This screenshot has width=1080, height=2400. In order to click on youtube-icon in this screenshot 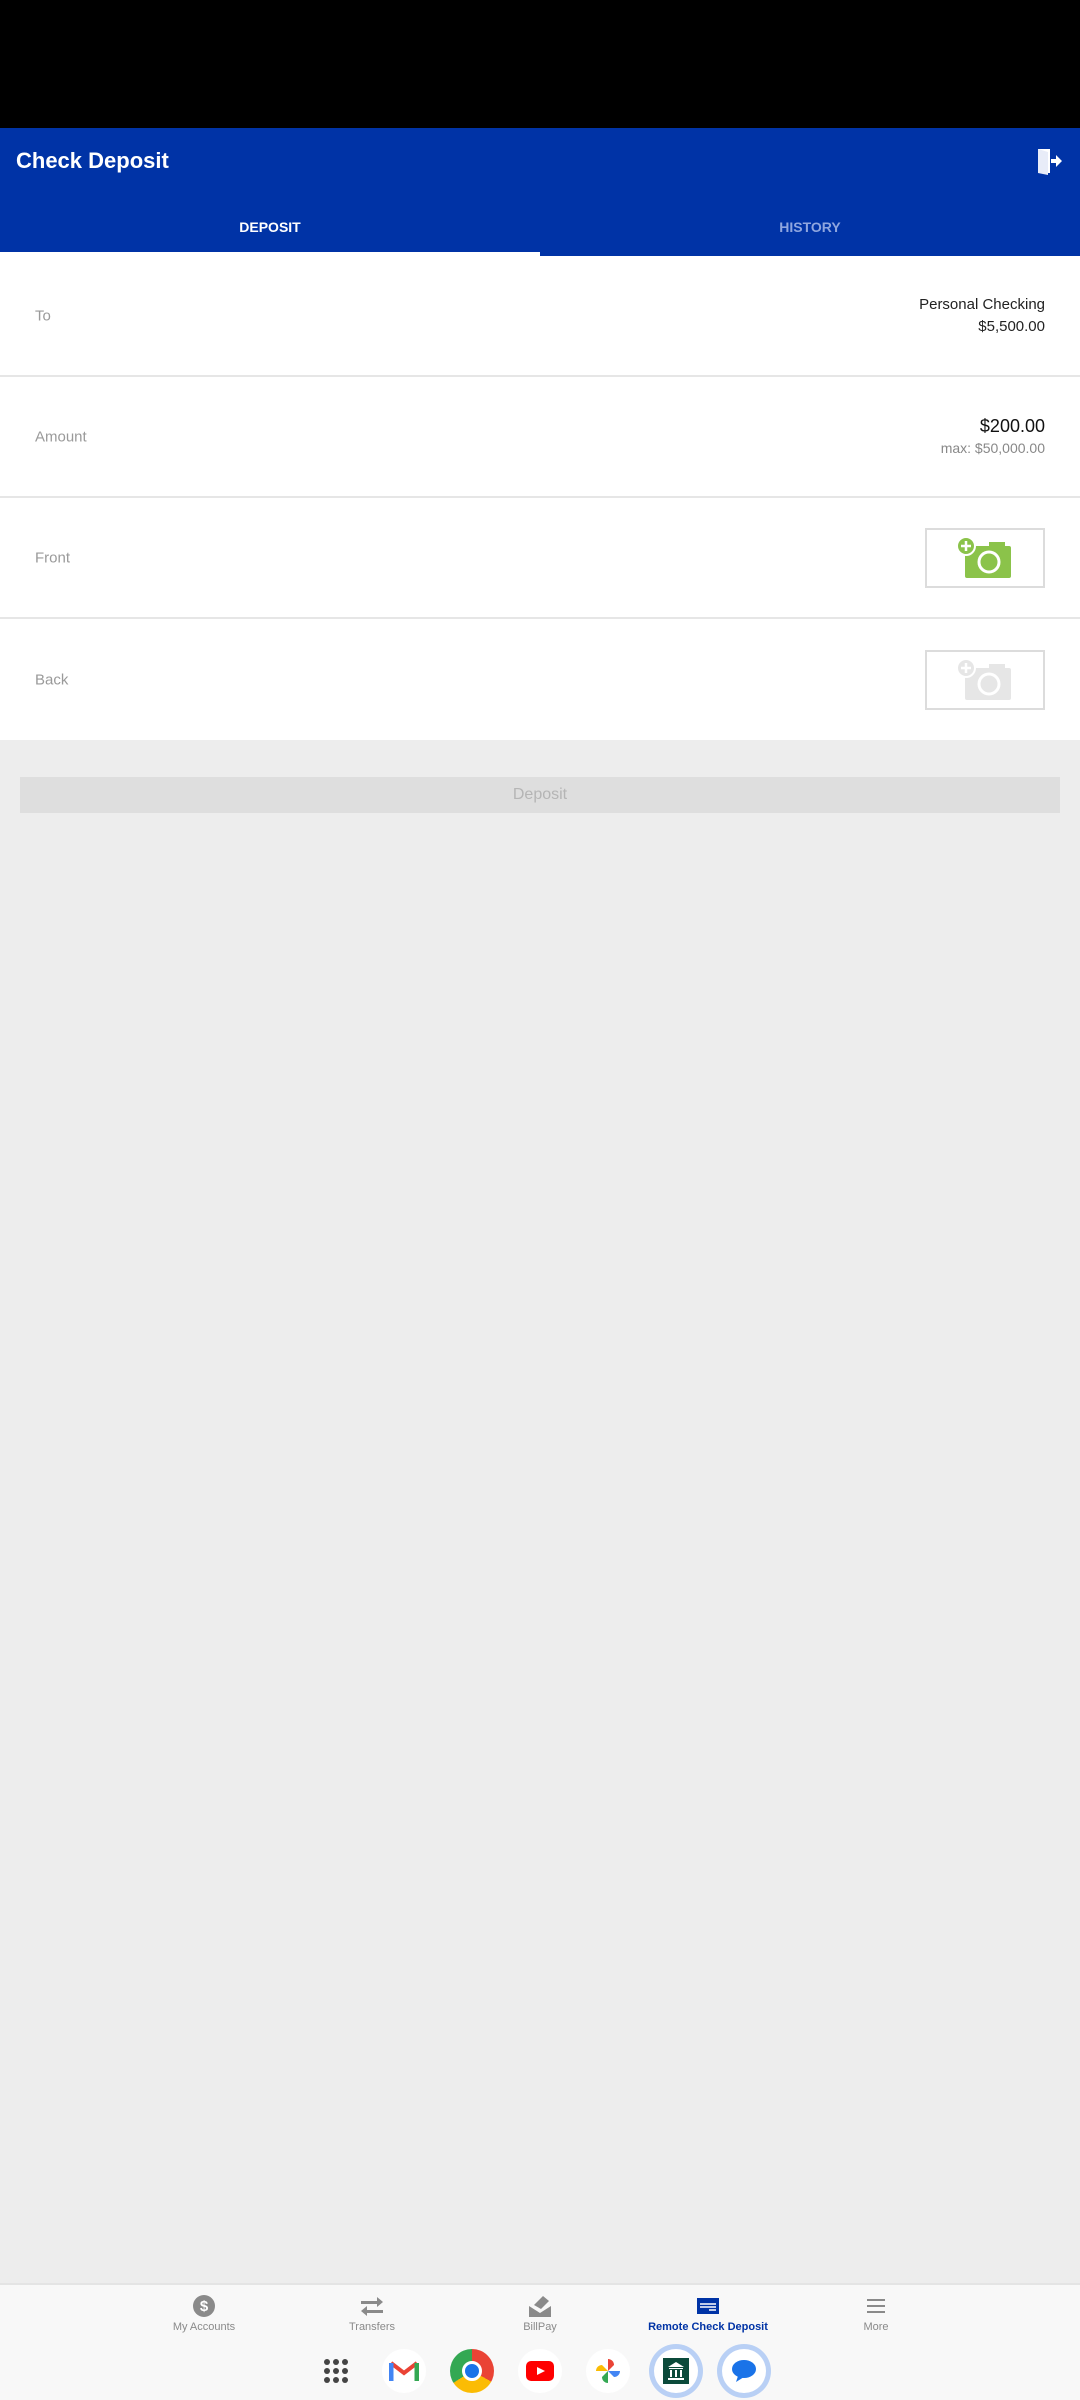, I will do `click(540, 2371)`.